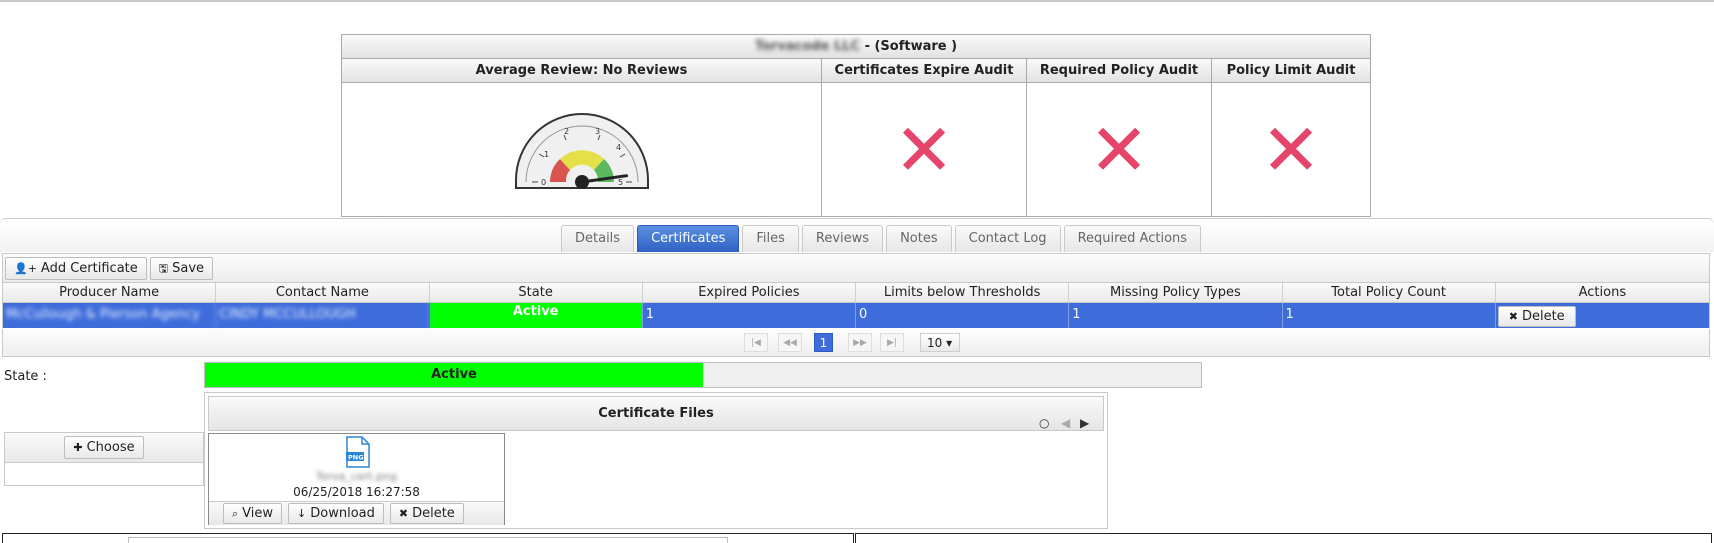 The width and height of the screenshot is (1714, 543). I want to click on file-timestamp: 06/25/2018 16:27:58, so click(356, 492).